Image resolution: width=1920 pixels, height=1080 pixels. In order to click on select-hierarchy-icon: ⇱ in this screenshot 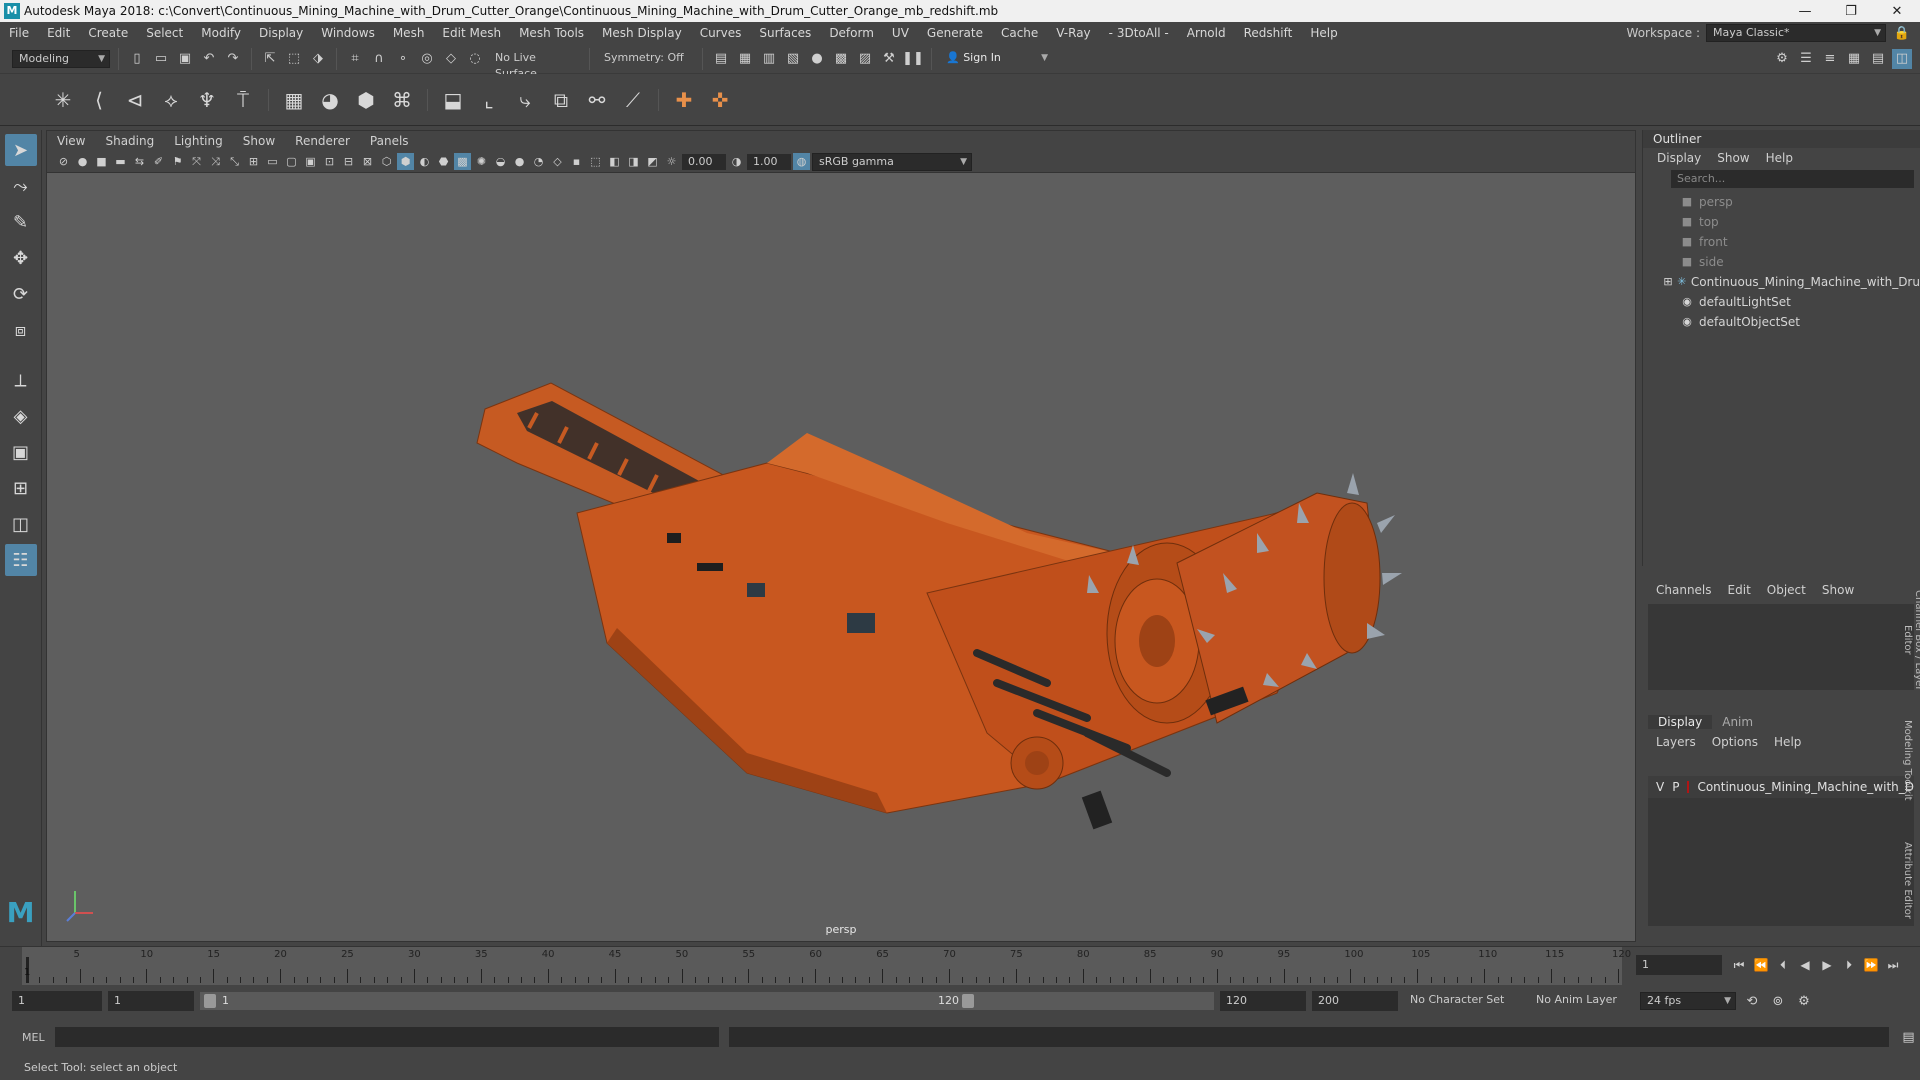, I will do `click(270, 59)`.